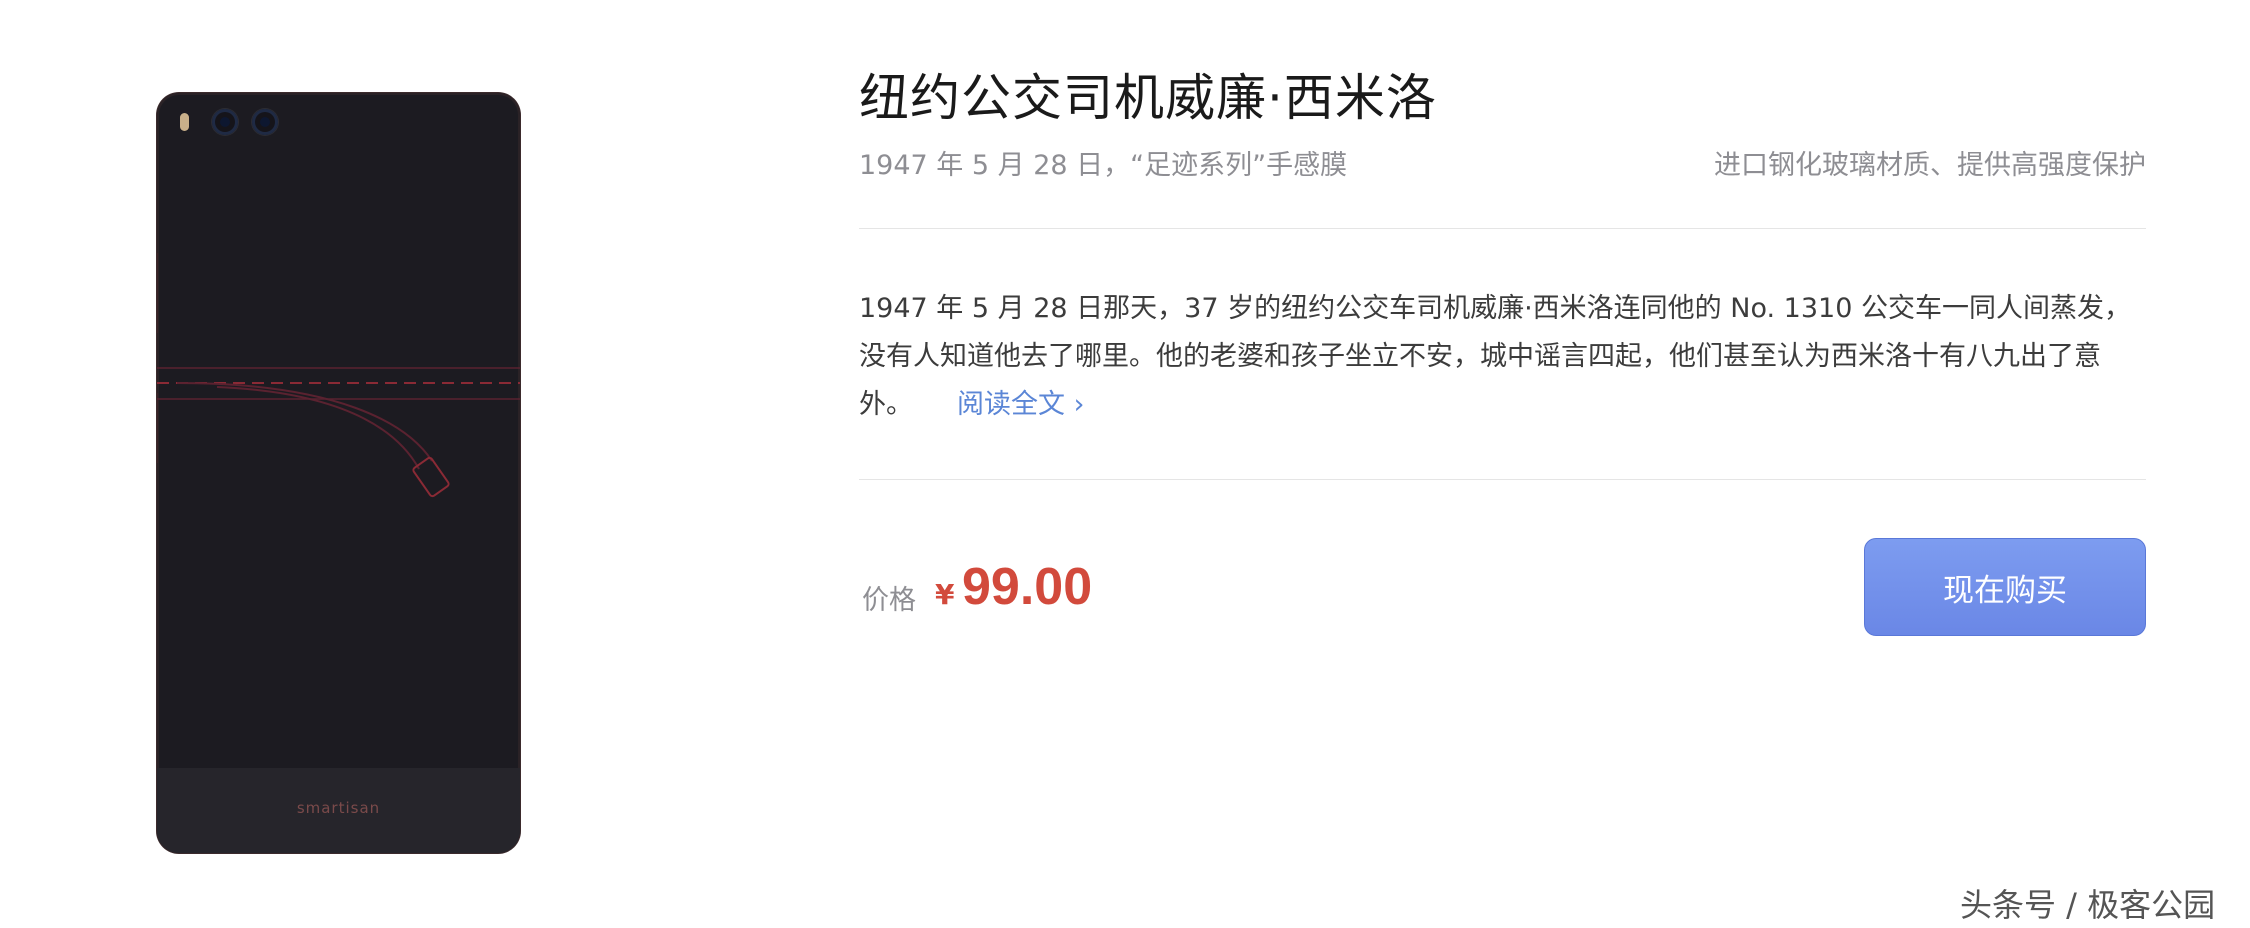  Describe the element at coordinates (2005, 587) in the screenshot. I see `buy-now-button: 现在购买` at that location.